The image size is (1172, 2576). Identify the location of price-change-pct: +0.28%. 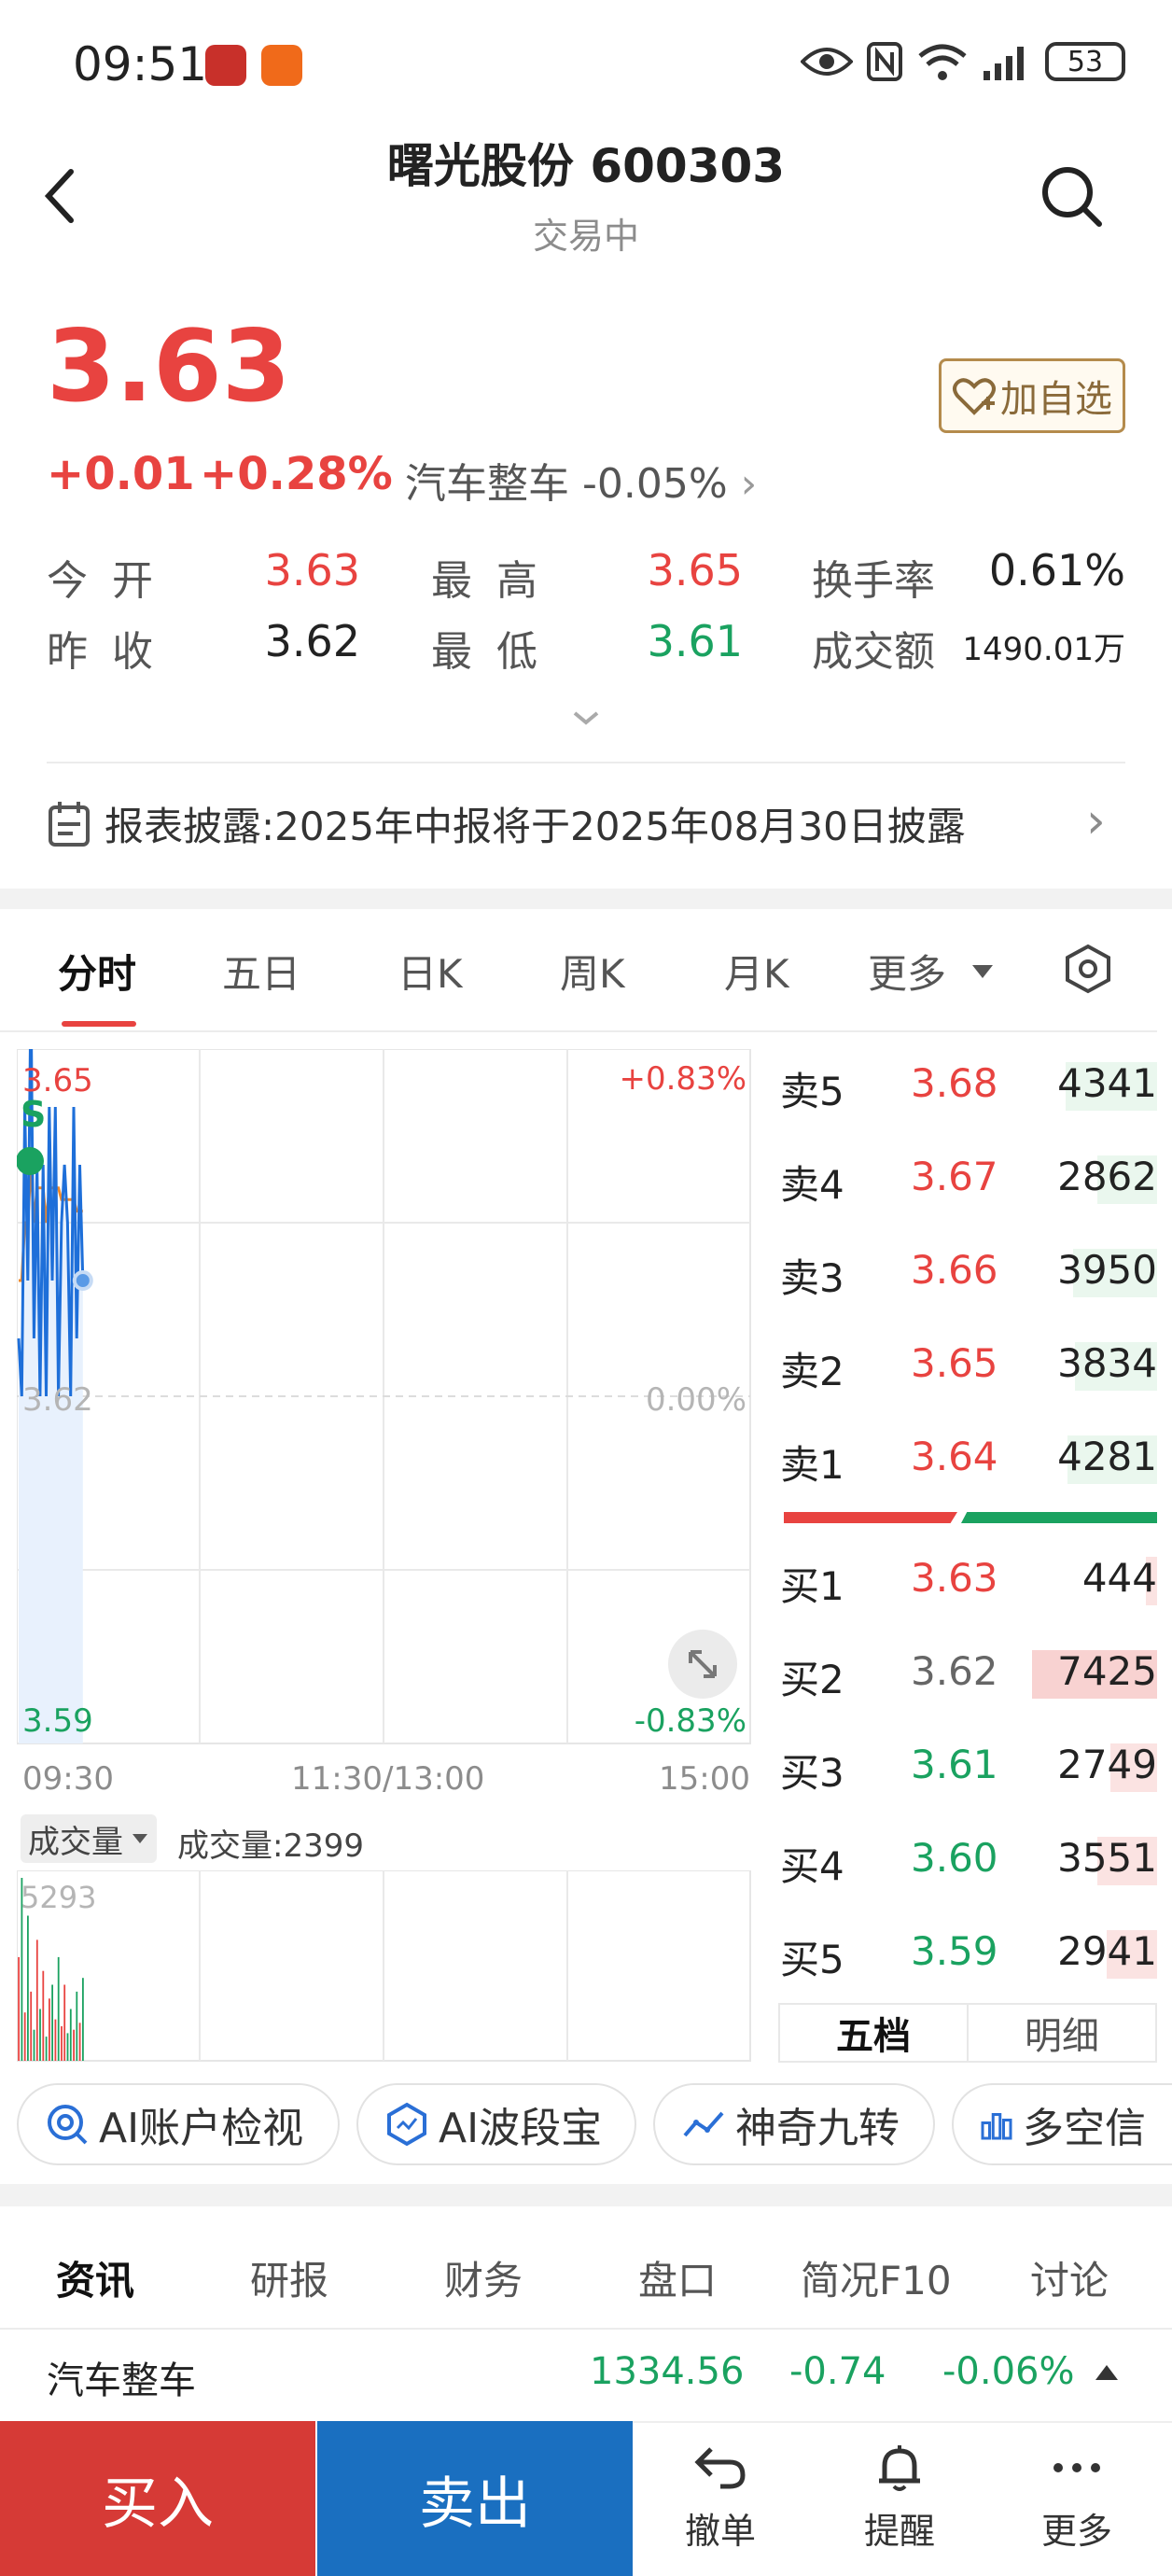
(296, 474).